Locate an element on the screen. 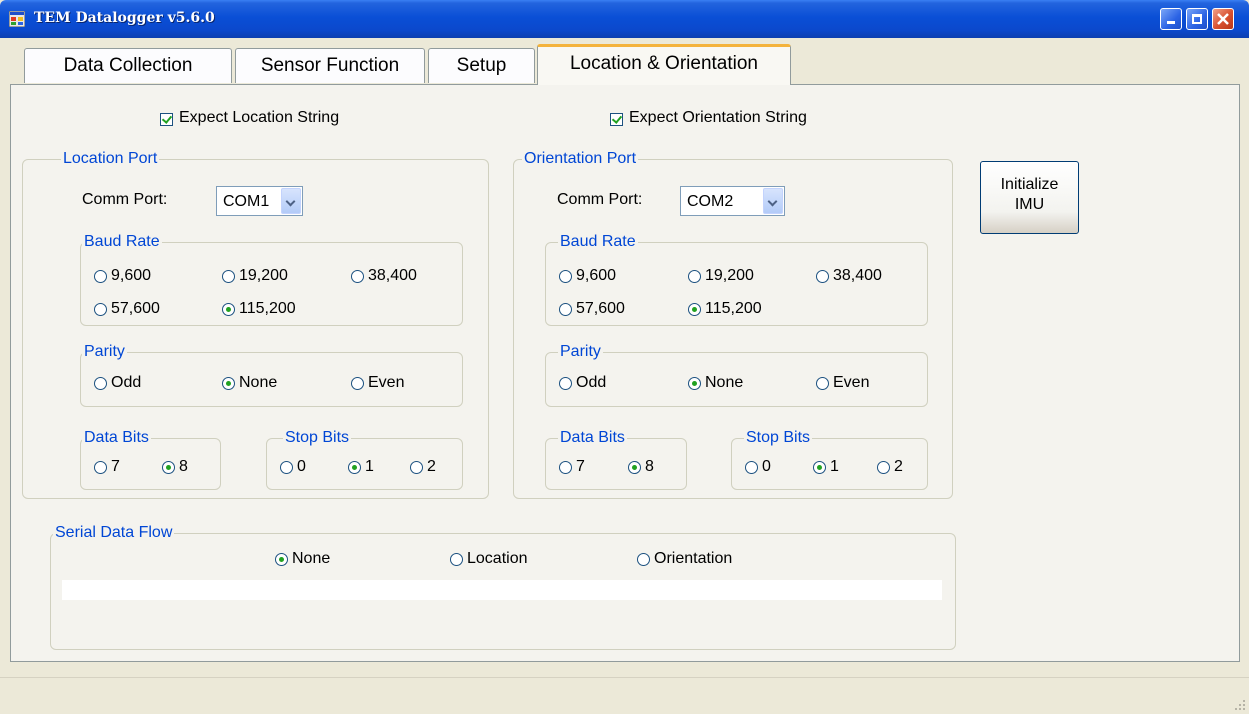  location-parity-none-radio is located at coordinates (228, 383).